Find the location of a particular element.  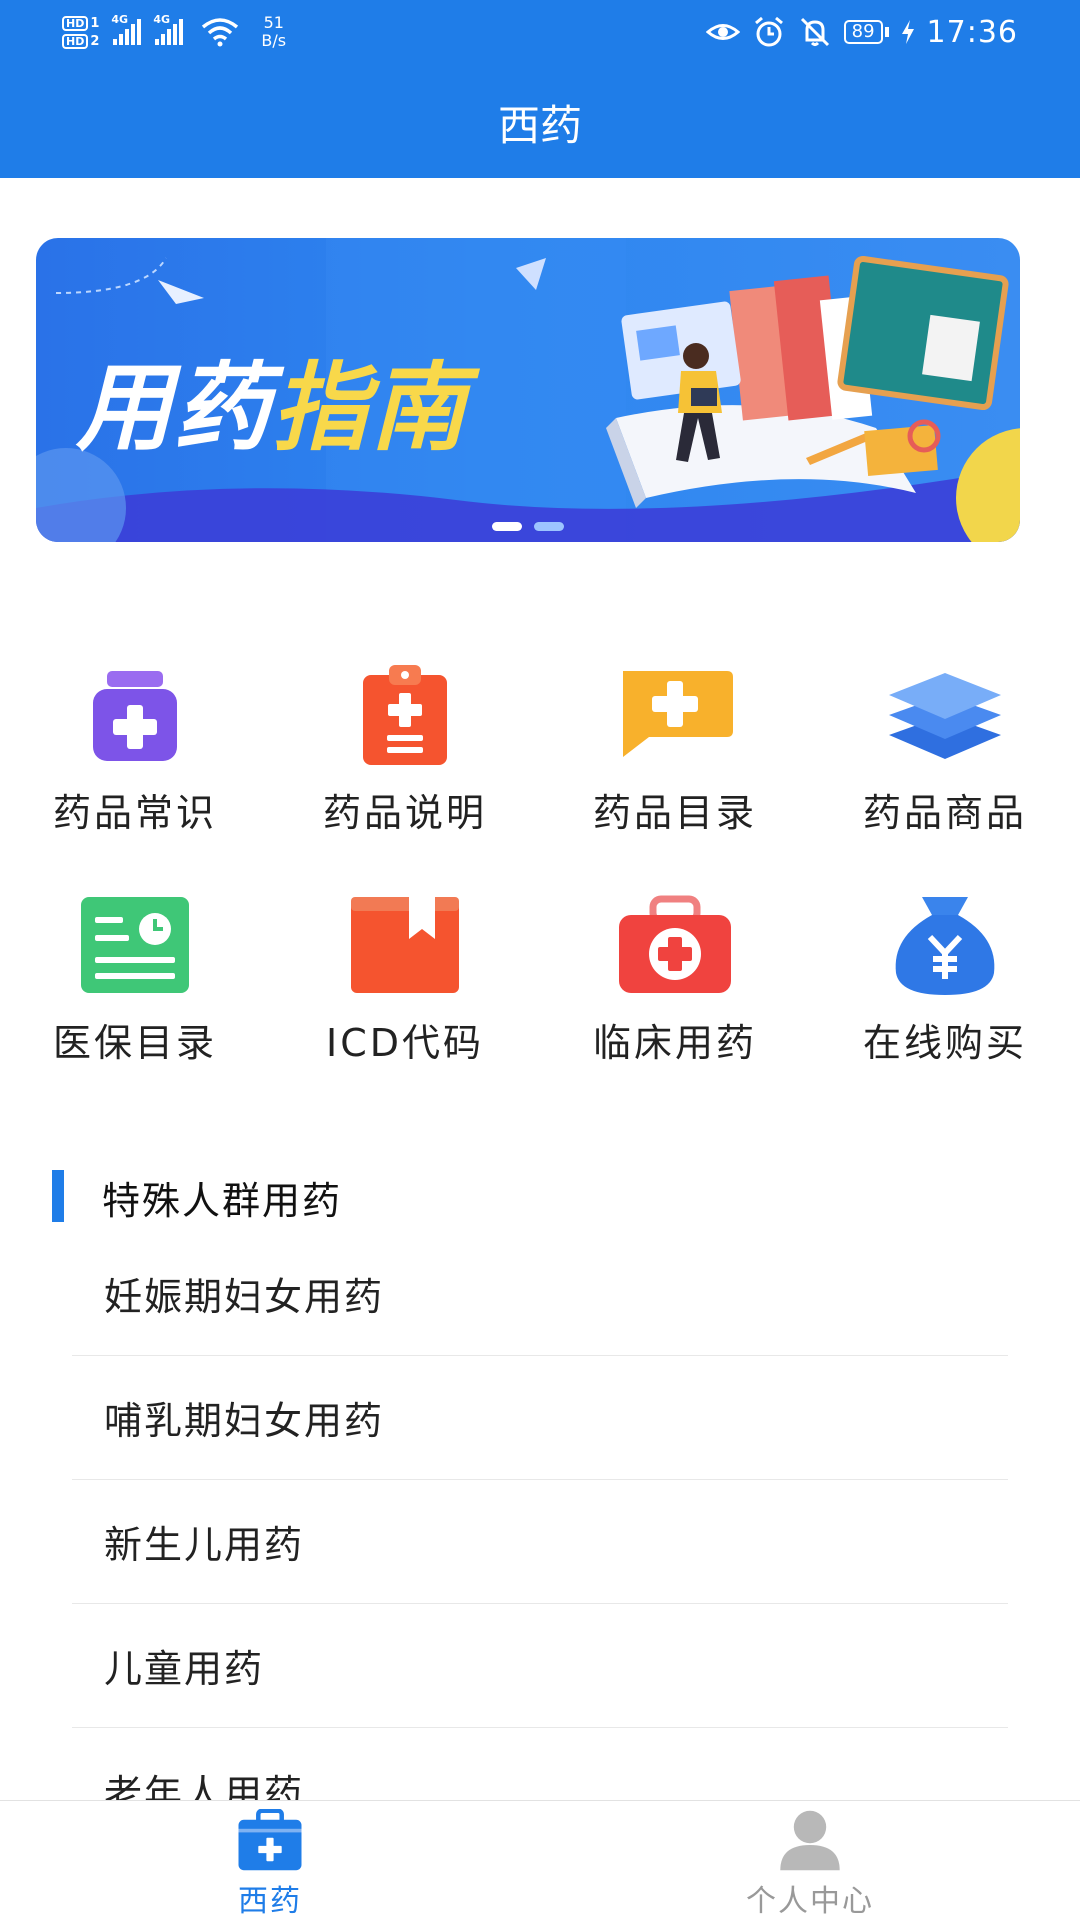

carousel-dot is located at coordinates (549, 526).